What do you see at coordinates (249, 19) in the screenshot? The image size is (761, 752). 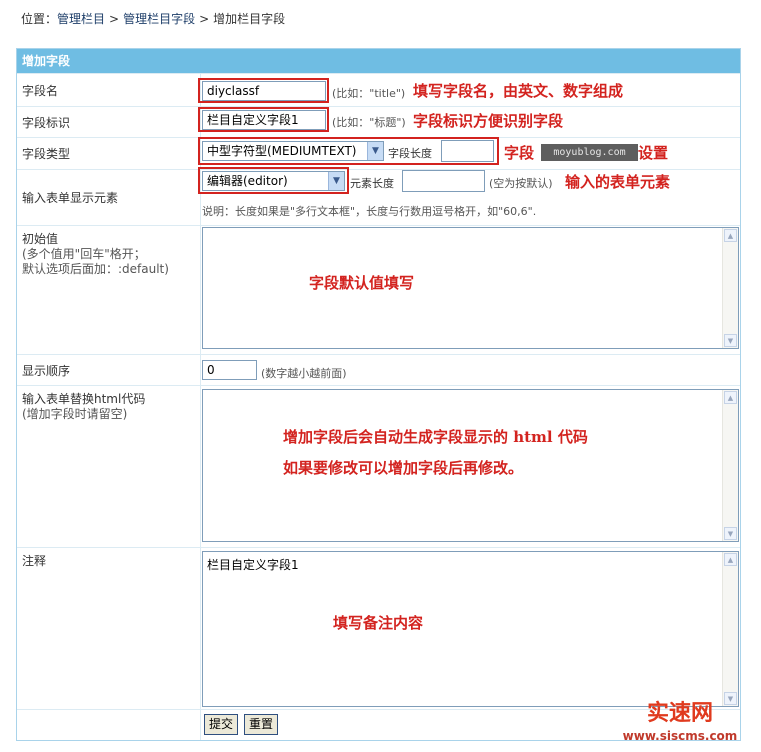 I see `breadcrumb-current: 增加栏目字段` at bounding box center [249, 19].